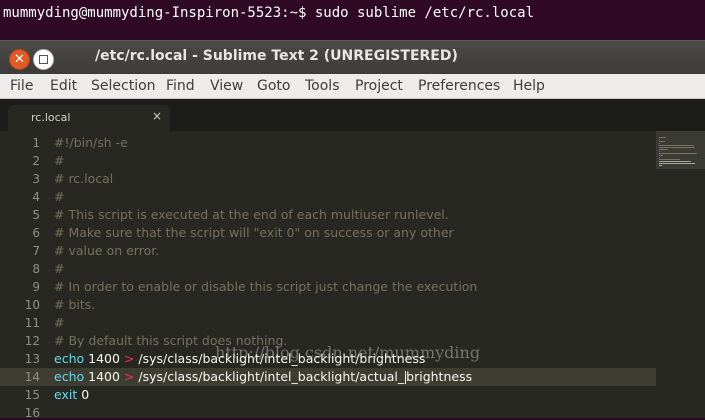 This screenshot has height=420, width=705. What do you see at coordinates (459, 86) in the screenshot?
I see `menu-preferences: Preferences` at bounding box center [459, 86].